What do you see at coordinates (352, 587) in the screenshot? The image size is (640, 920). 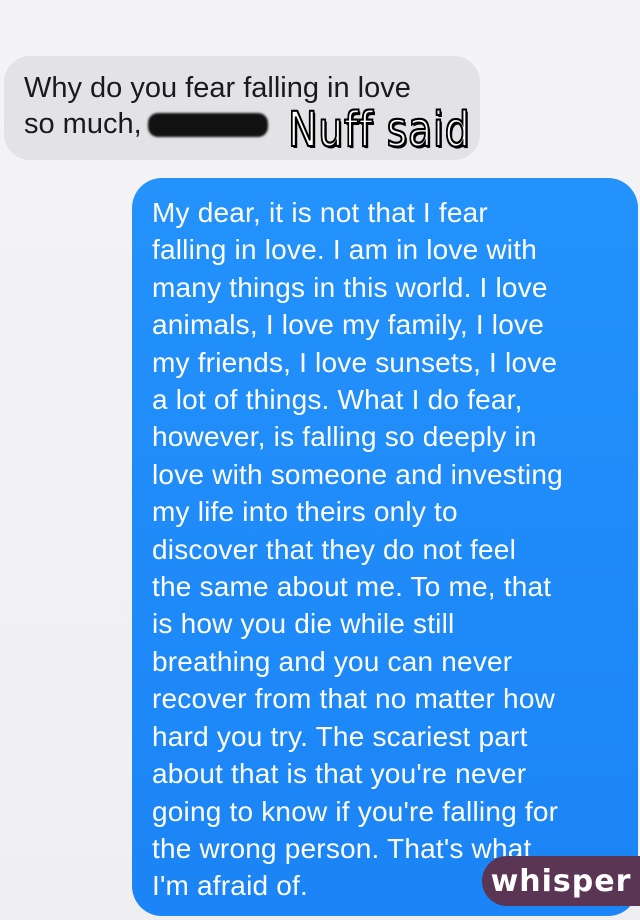 I see `outgoing-line-11: the same about me. To me, that` at bounding box center [352, 587].